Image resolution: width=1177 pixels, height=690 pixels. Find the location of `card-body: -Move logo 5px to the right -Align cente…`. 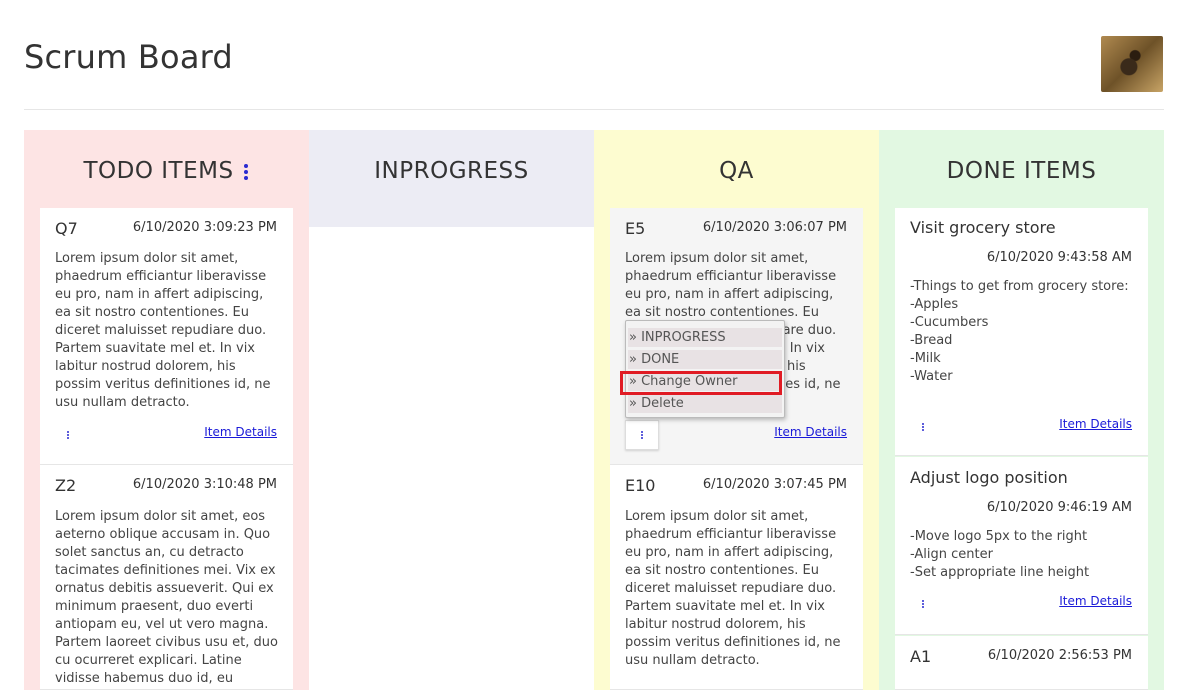

card-body: -Move logo 5px to the right -Align cente… is located at coordinates (1000, 554).